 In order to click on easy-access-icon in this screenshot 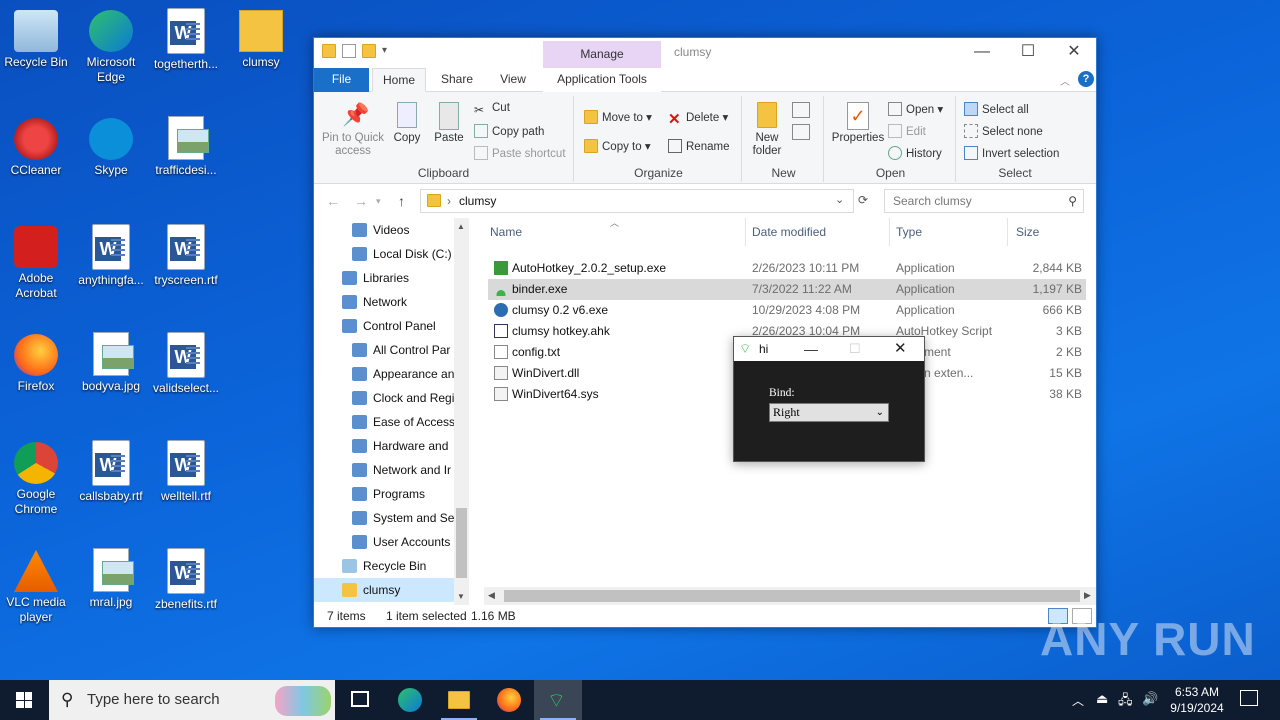, I will do `click(801, 132)`.